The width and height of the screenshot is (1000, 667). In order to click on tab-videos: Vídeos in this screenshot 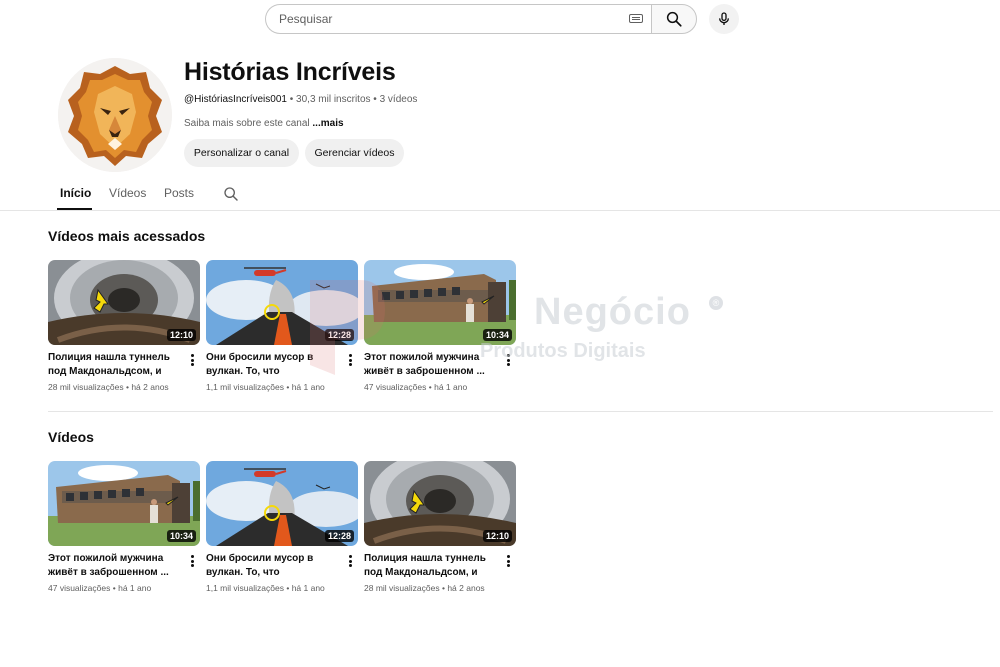, I will do `click(127, 193)`.